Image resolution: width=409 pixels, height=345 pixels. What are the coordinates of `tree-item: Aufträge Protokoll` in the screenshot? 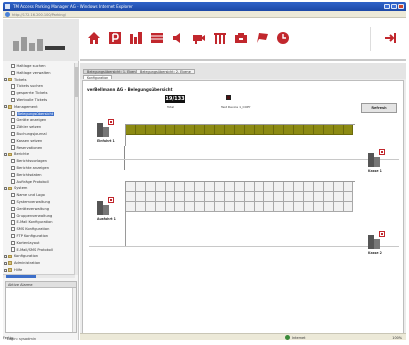 It's located at (30, 182).